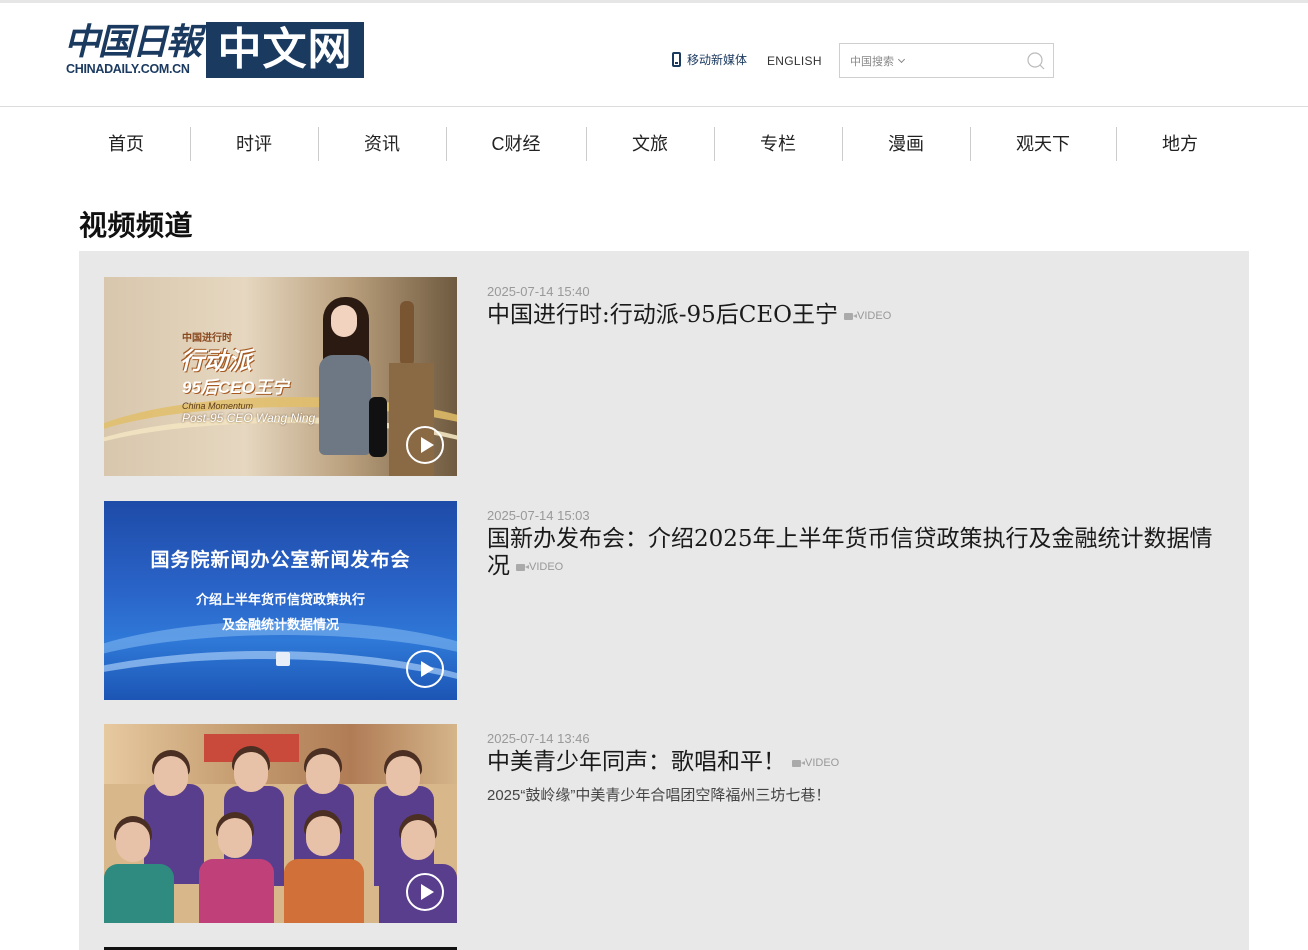  Describe the element at coordinates (1036, 61) in the screenshot. I see `search-icon` at that location.